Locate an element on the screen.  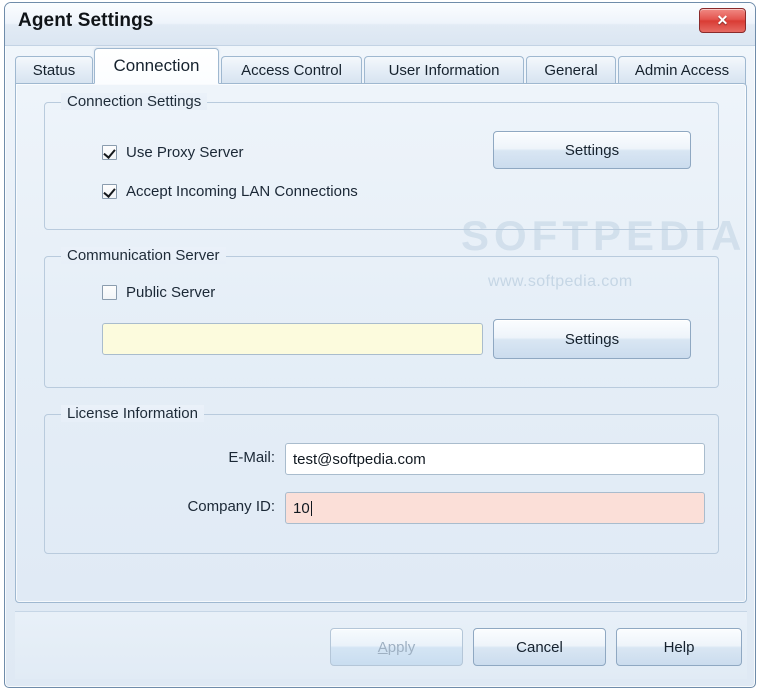
tab-label: Admin Access is located at coordinates (682, 70).